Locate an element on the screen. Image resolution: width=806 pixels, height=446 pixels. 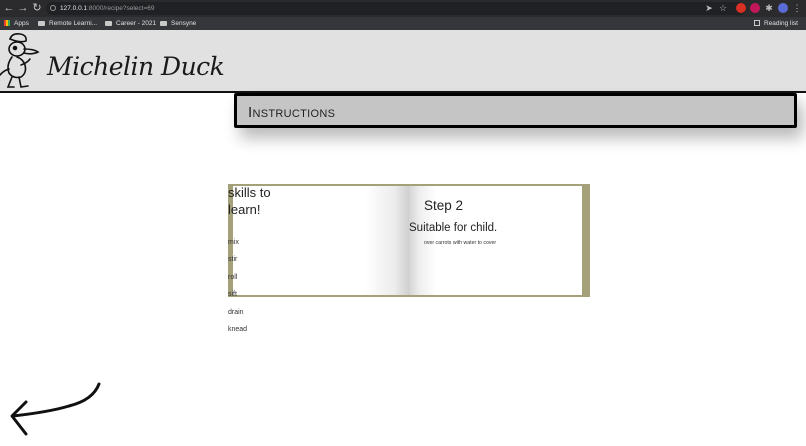
duck-chef-logo is located at coordinates (20, 61).